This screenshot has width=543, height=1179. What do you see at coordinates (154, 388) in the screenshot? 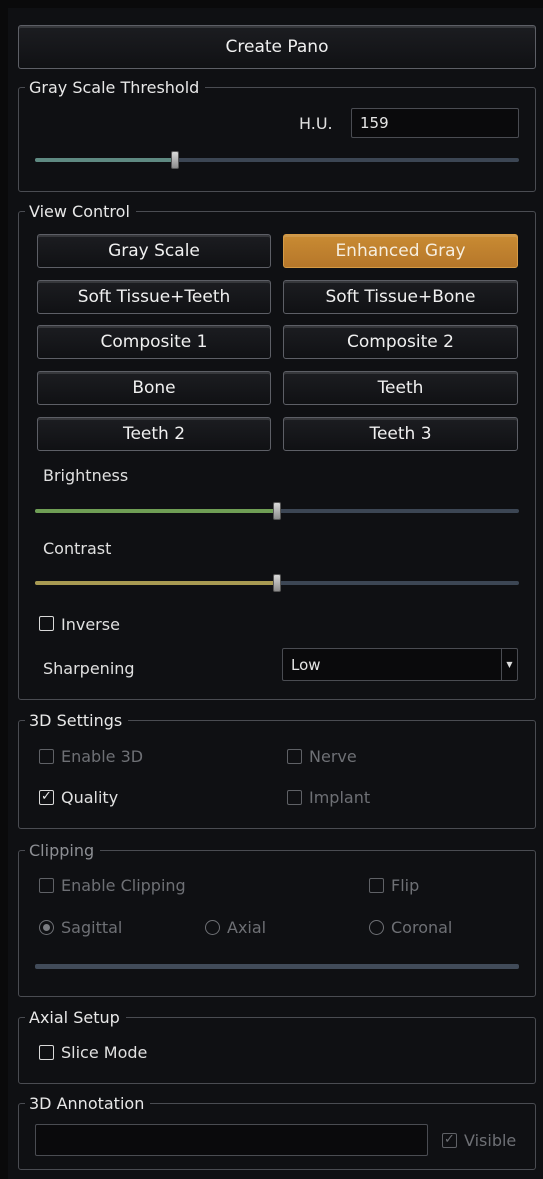
I see `view-button-bone: Bone` at bounding box center [154, 388].